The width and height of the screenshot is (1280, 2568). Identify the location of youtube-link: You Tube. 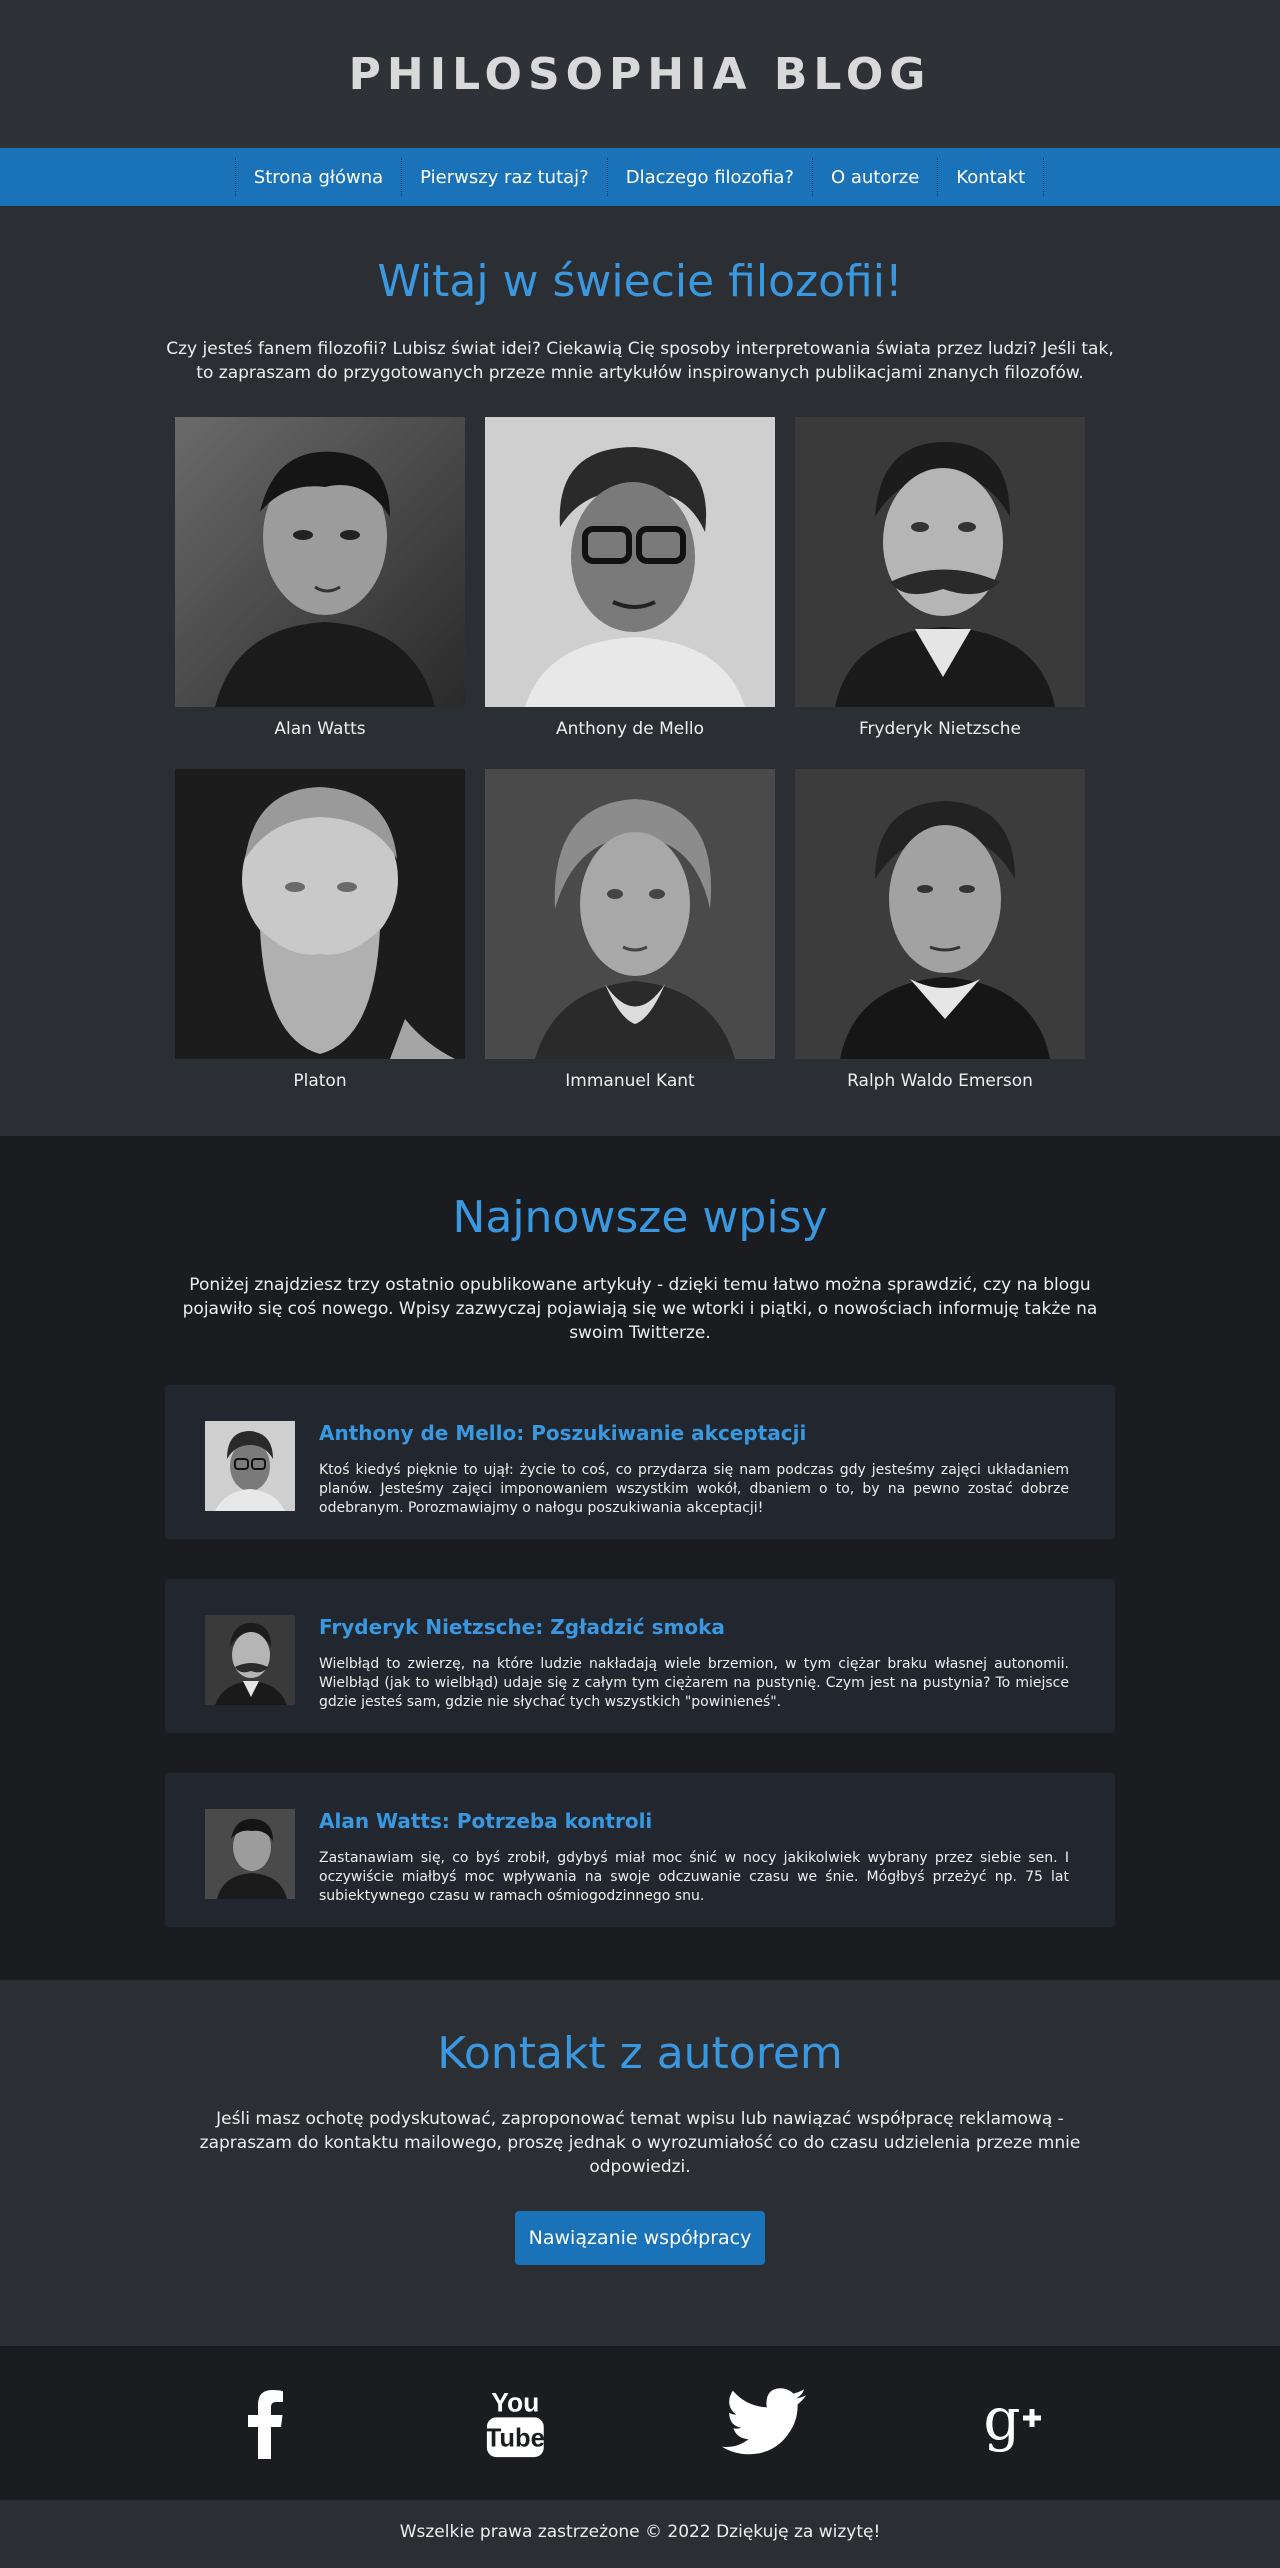
(515, 2423).